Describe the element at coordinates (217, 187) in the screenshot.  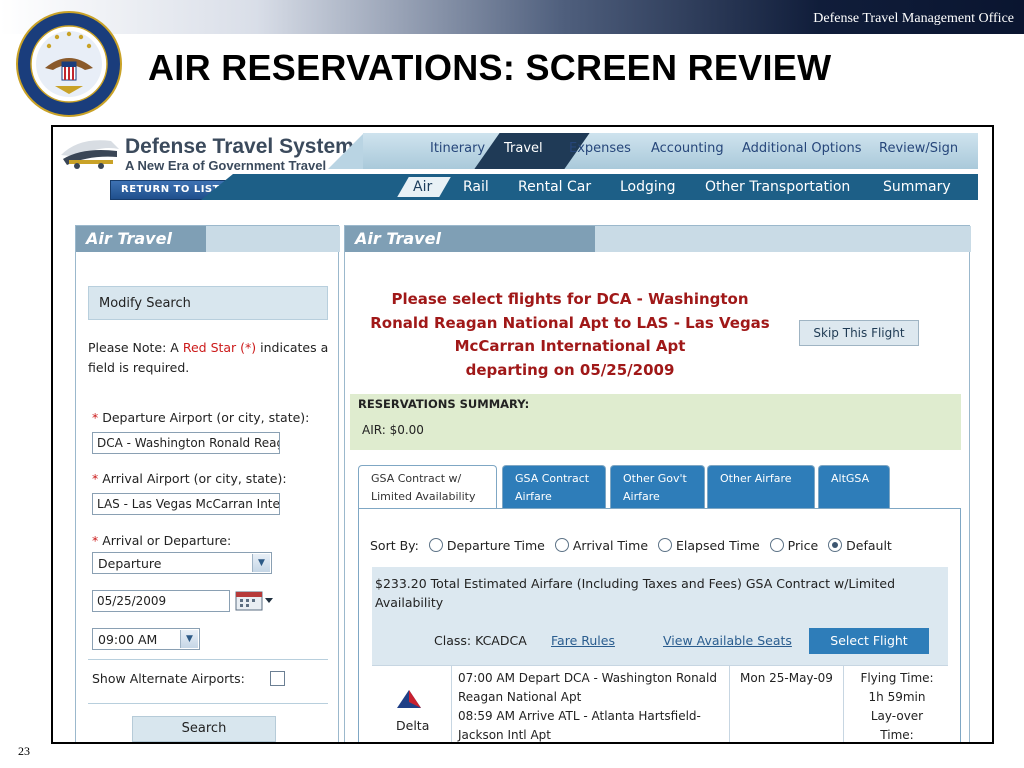
I see `secondary-tabs-edge` at that location.